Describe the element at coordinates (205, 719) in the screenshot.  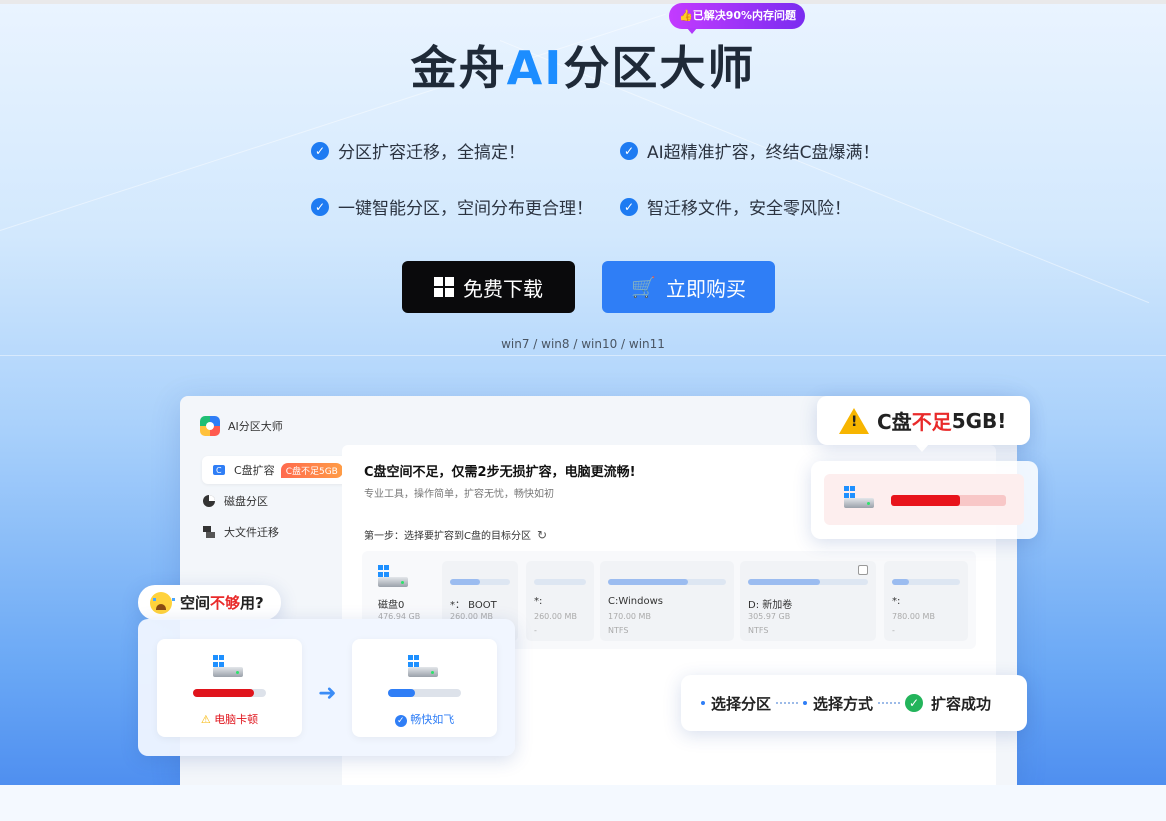
I see `warning-icon: ⚠` at that location.